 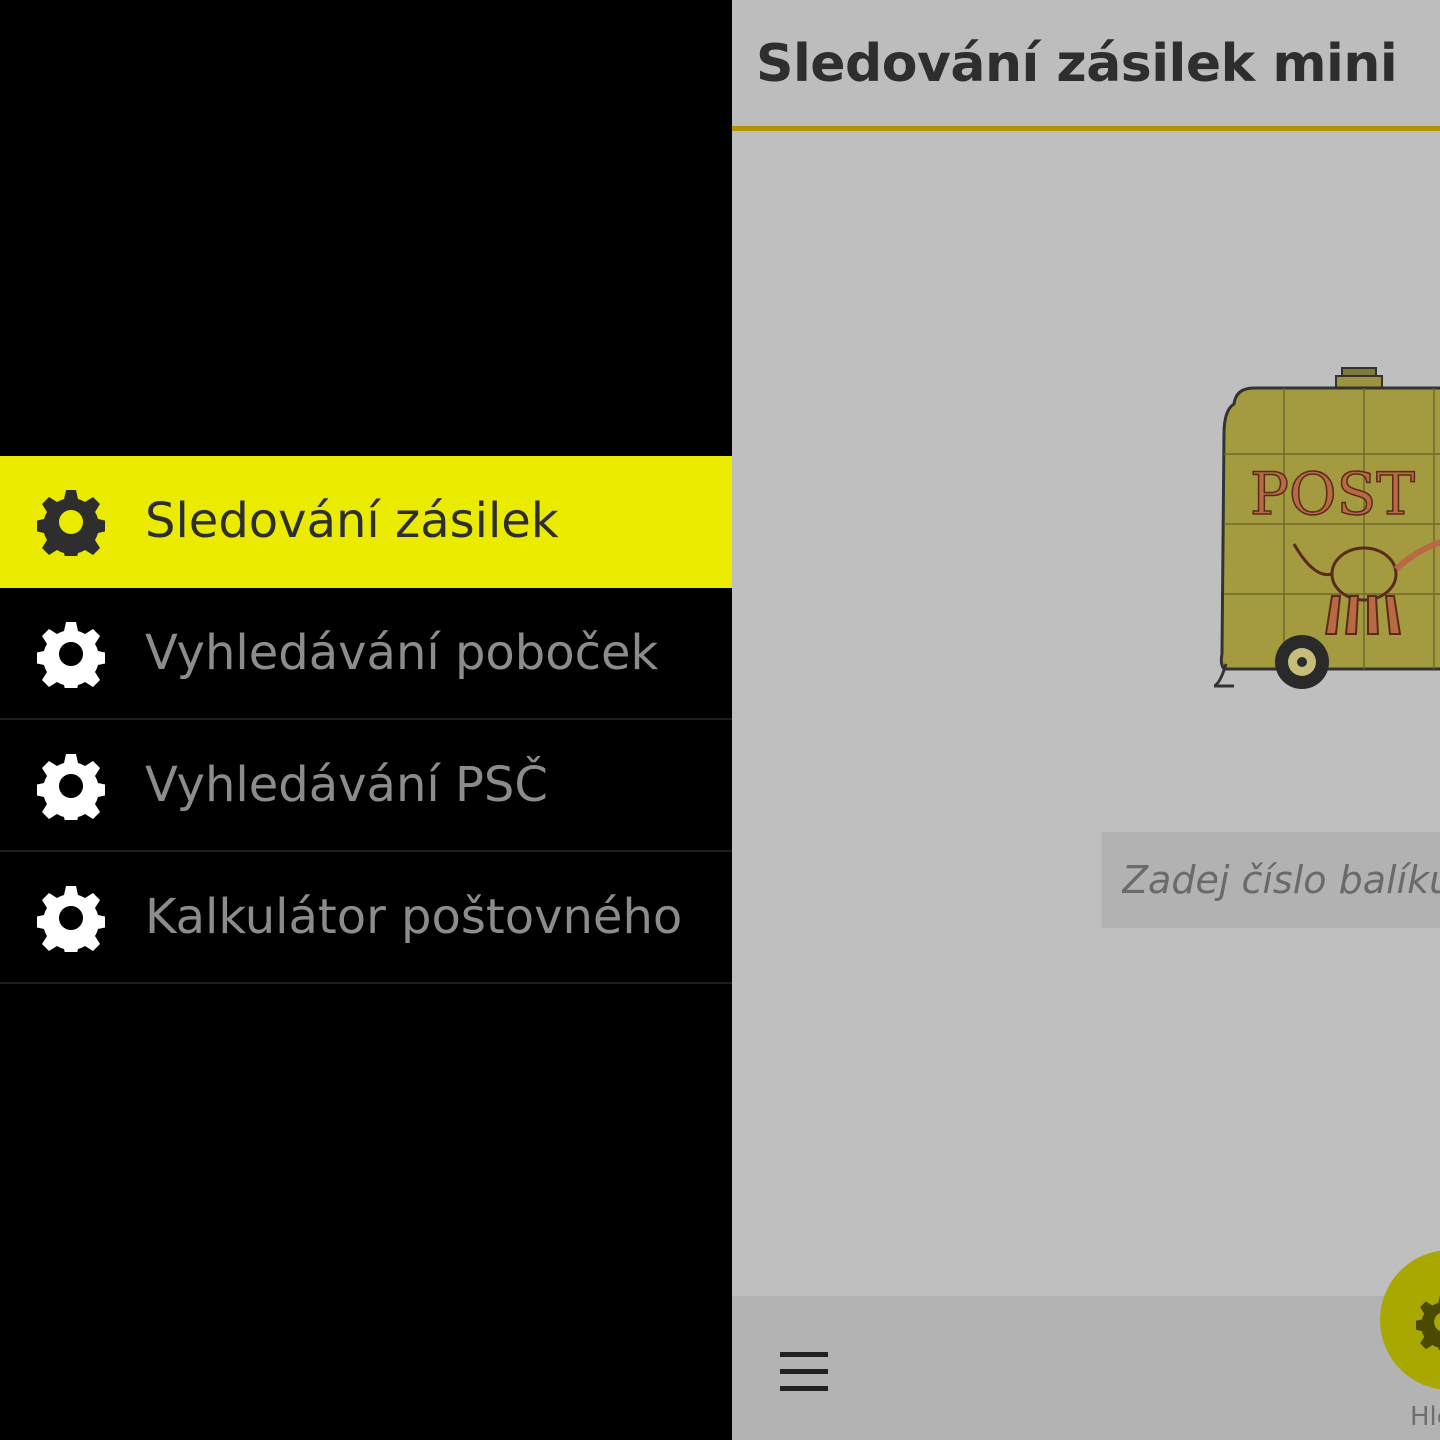 I want to click on title-bar: Sledování zásilek mini, so click(x=1086, y=65).